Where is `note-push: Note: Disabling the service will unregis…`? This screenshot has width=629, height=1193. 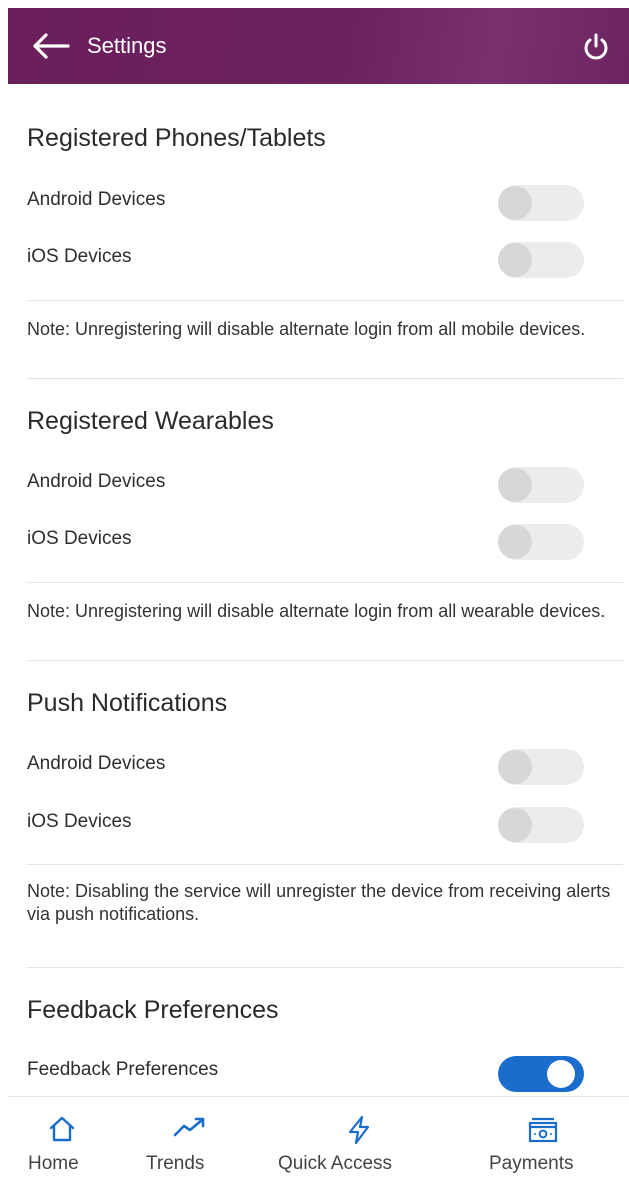 note-push: Note: Disabling the service will unregis… is located at coordinates (319, 902).